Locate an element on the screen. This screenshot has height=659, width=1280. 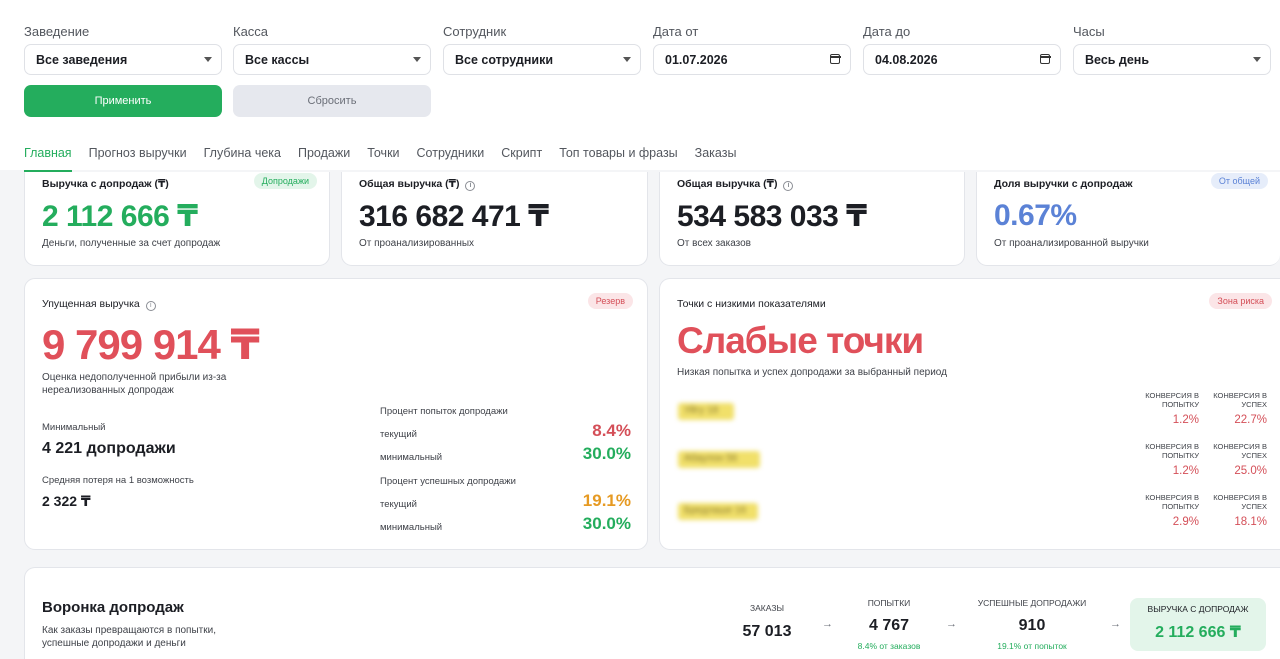
arrow-right-icon: → is located at coordinates (951, 624).